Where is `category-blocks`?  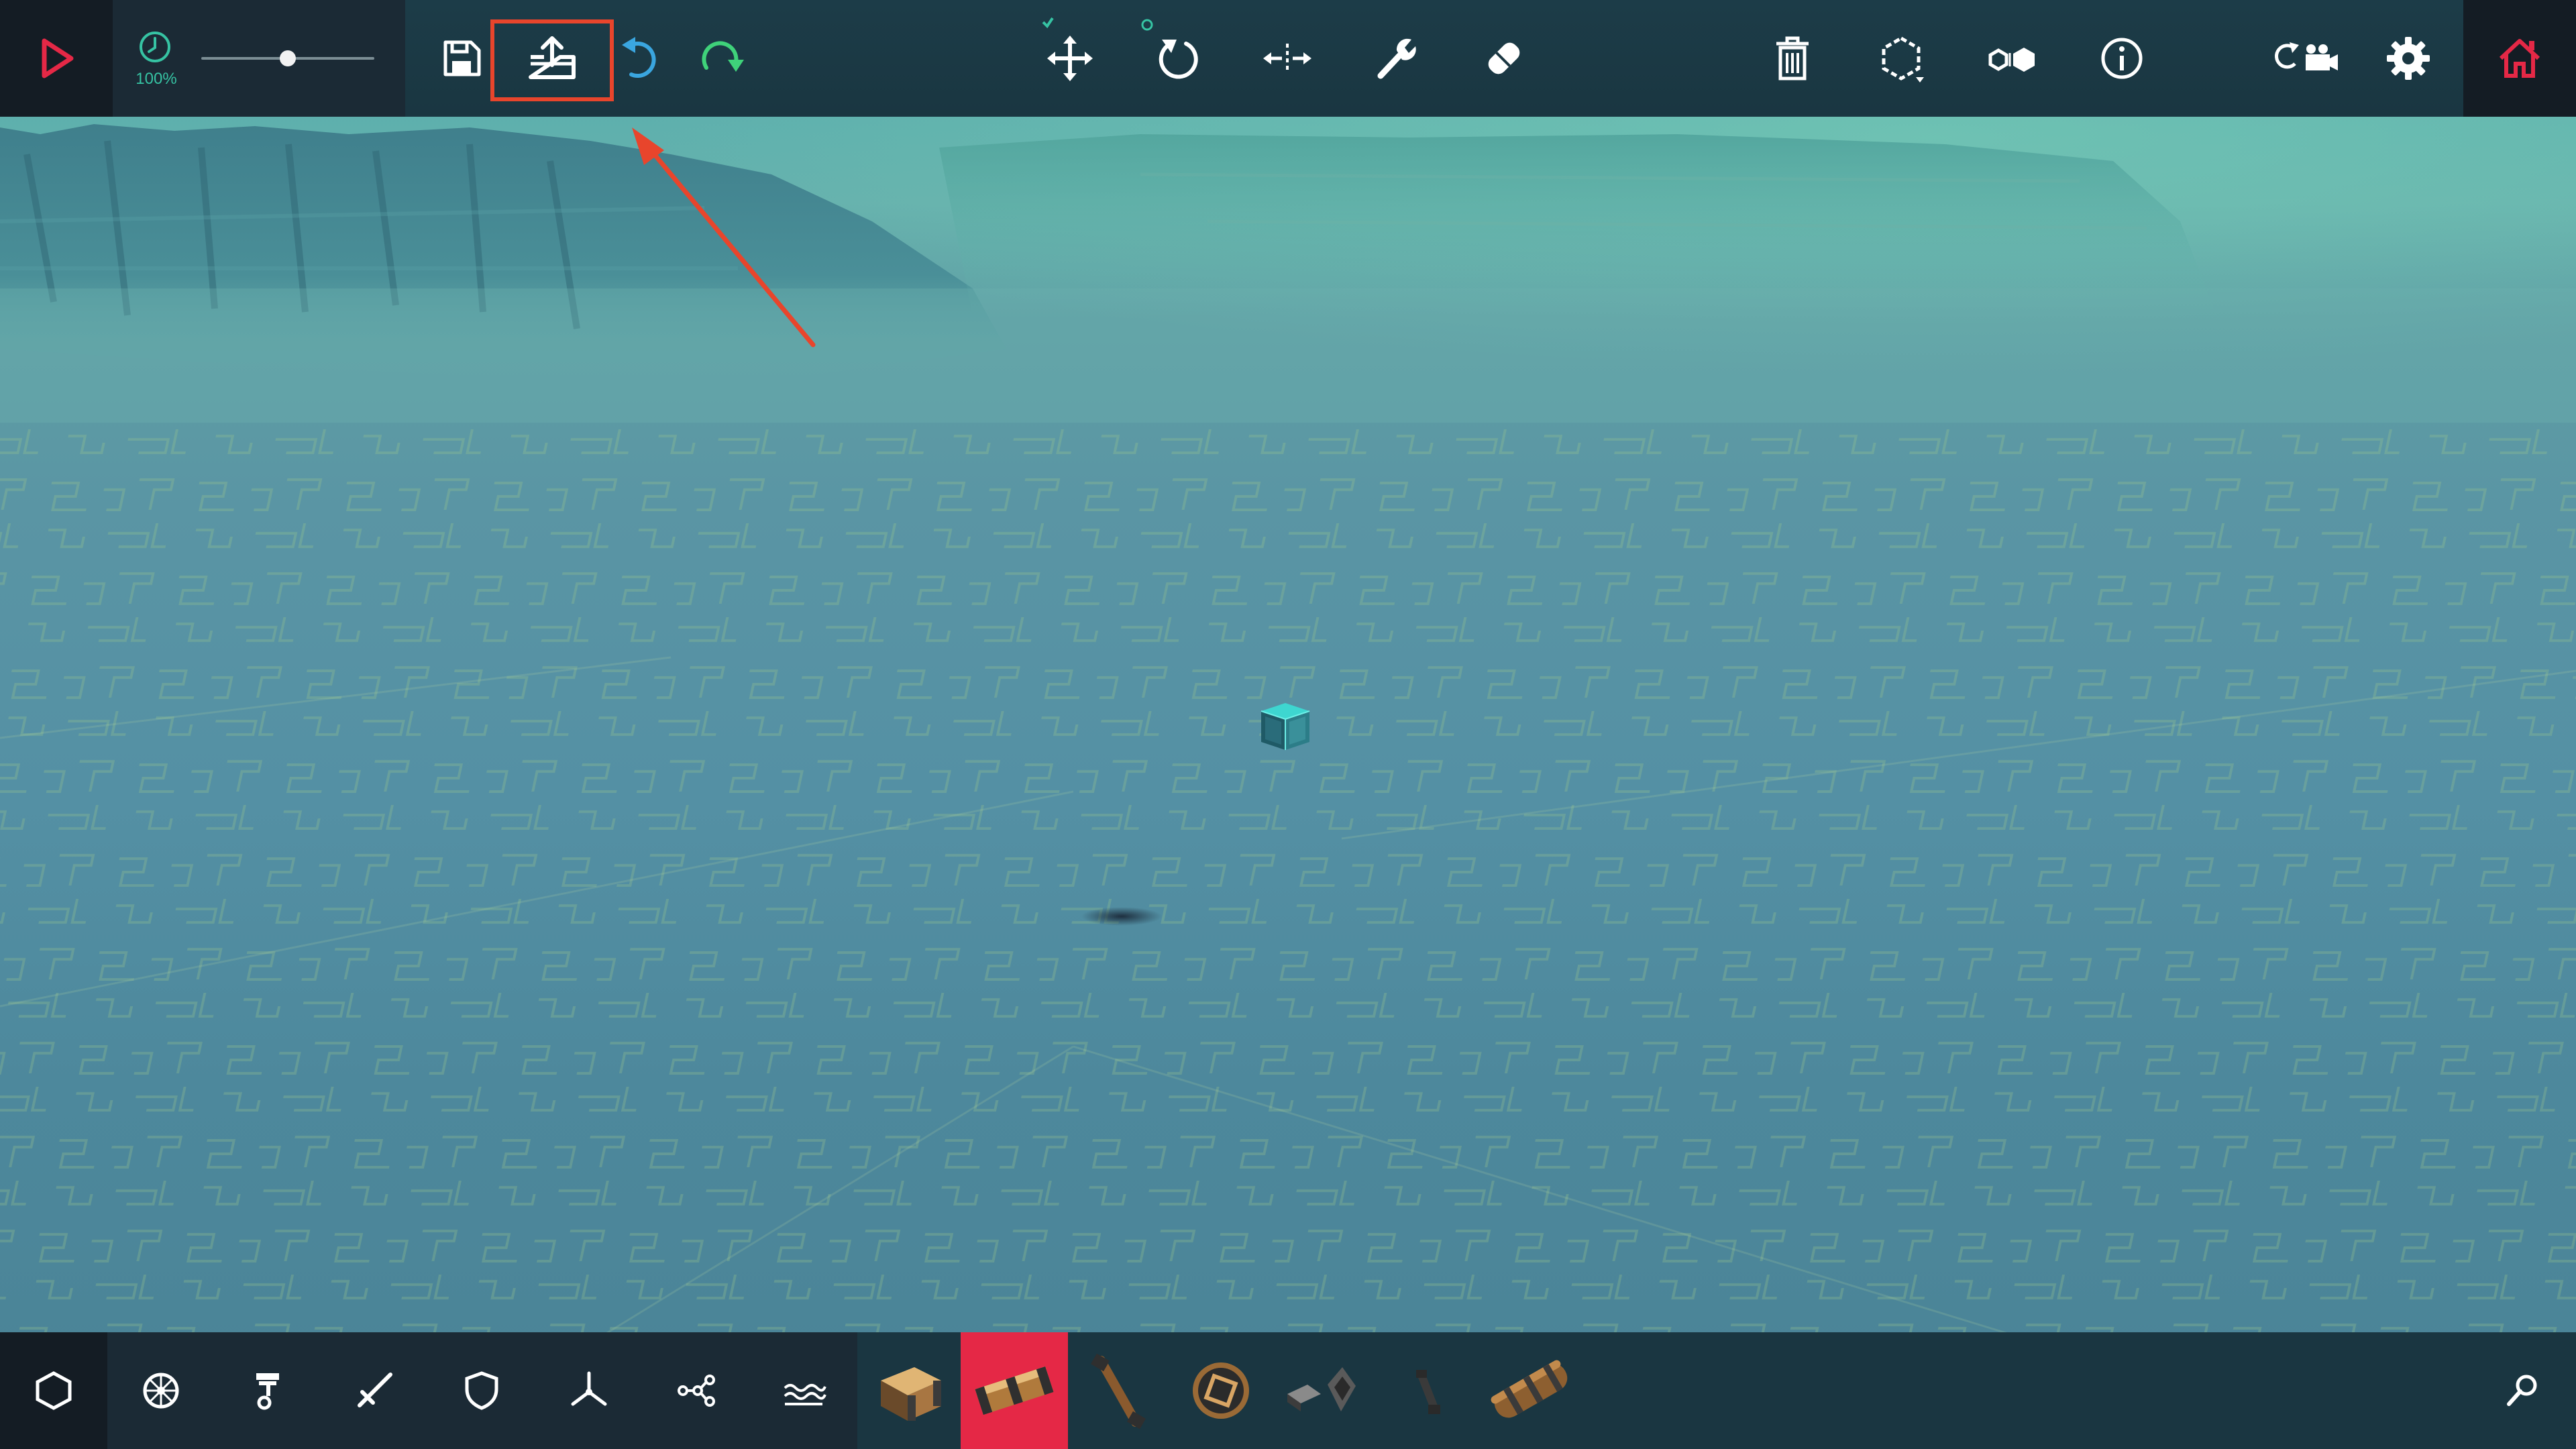 category-blocks is located at coordinates (54, 1391).